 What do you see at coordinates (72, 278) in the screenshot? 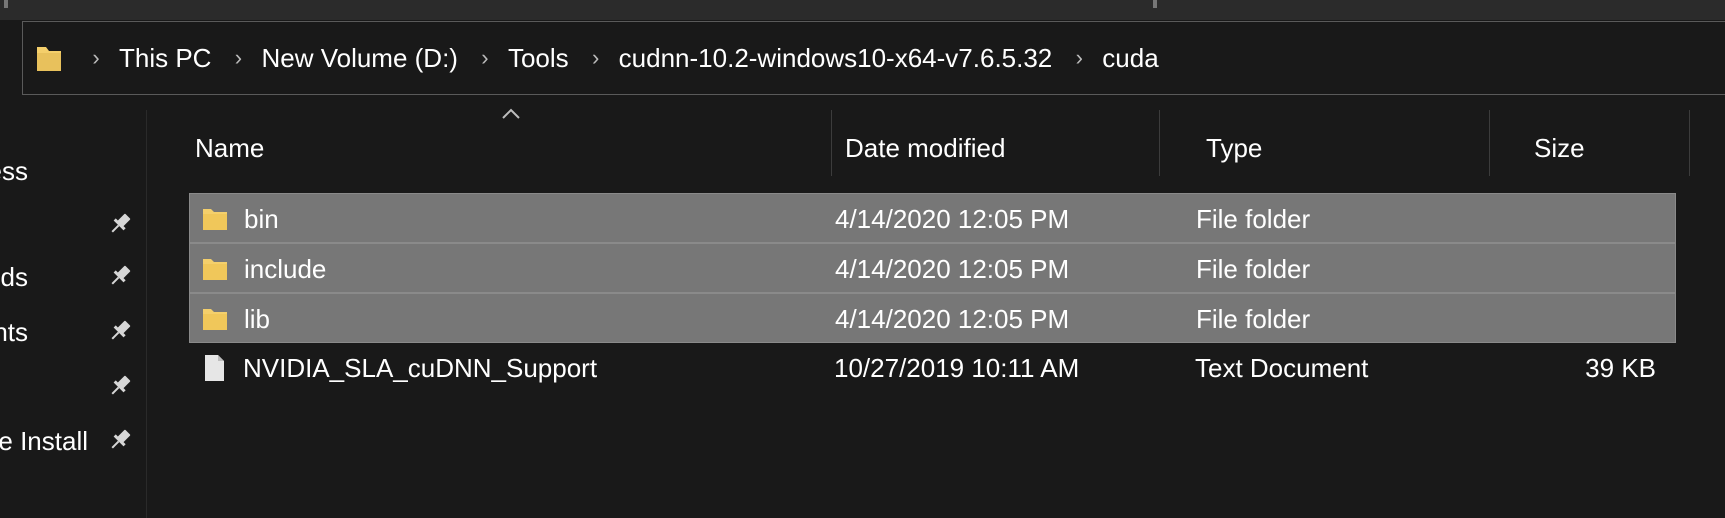
I see `nav-item-downloads: ds` at bounding box center [72, 278].